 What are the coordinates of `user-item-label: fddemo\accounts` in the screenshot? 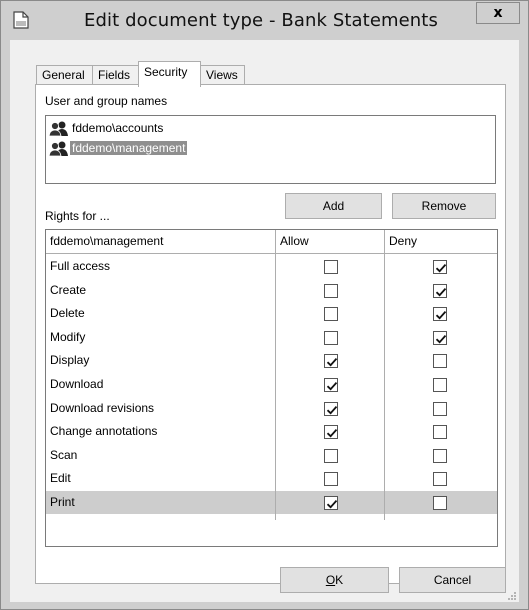 It's located at (118, 128).